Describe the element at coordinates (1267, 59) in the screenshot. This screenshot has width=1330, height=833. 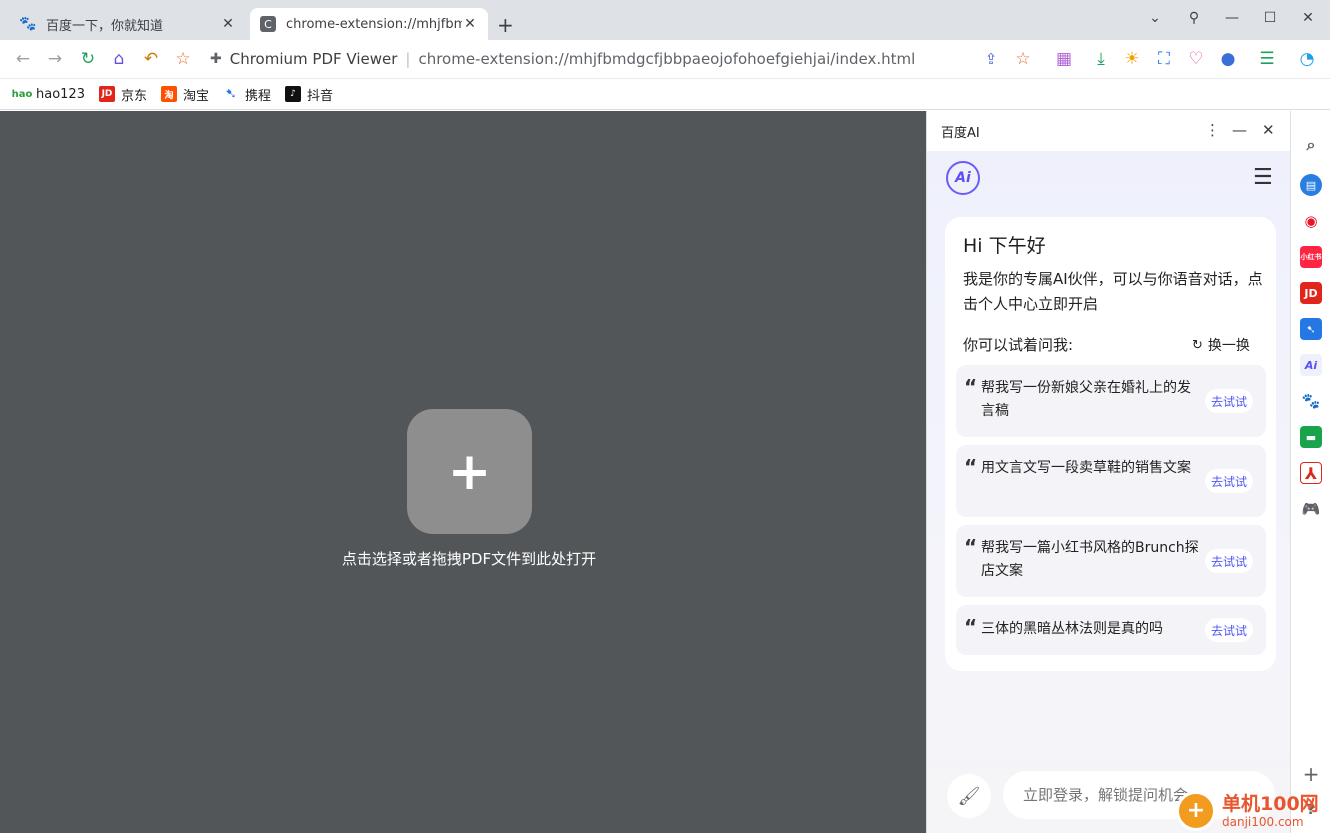
I see `menu-icon: ☰` at that location.